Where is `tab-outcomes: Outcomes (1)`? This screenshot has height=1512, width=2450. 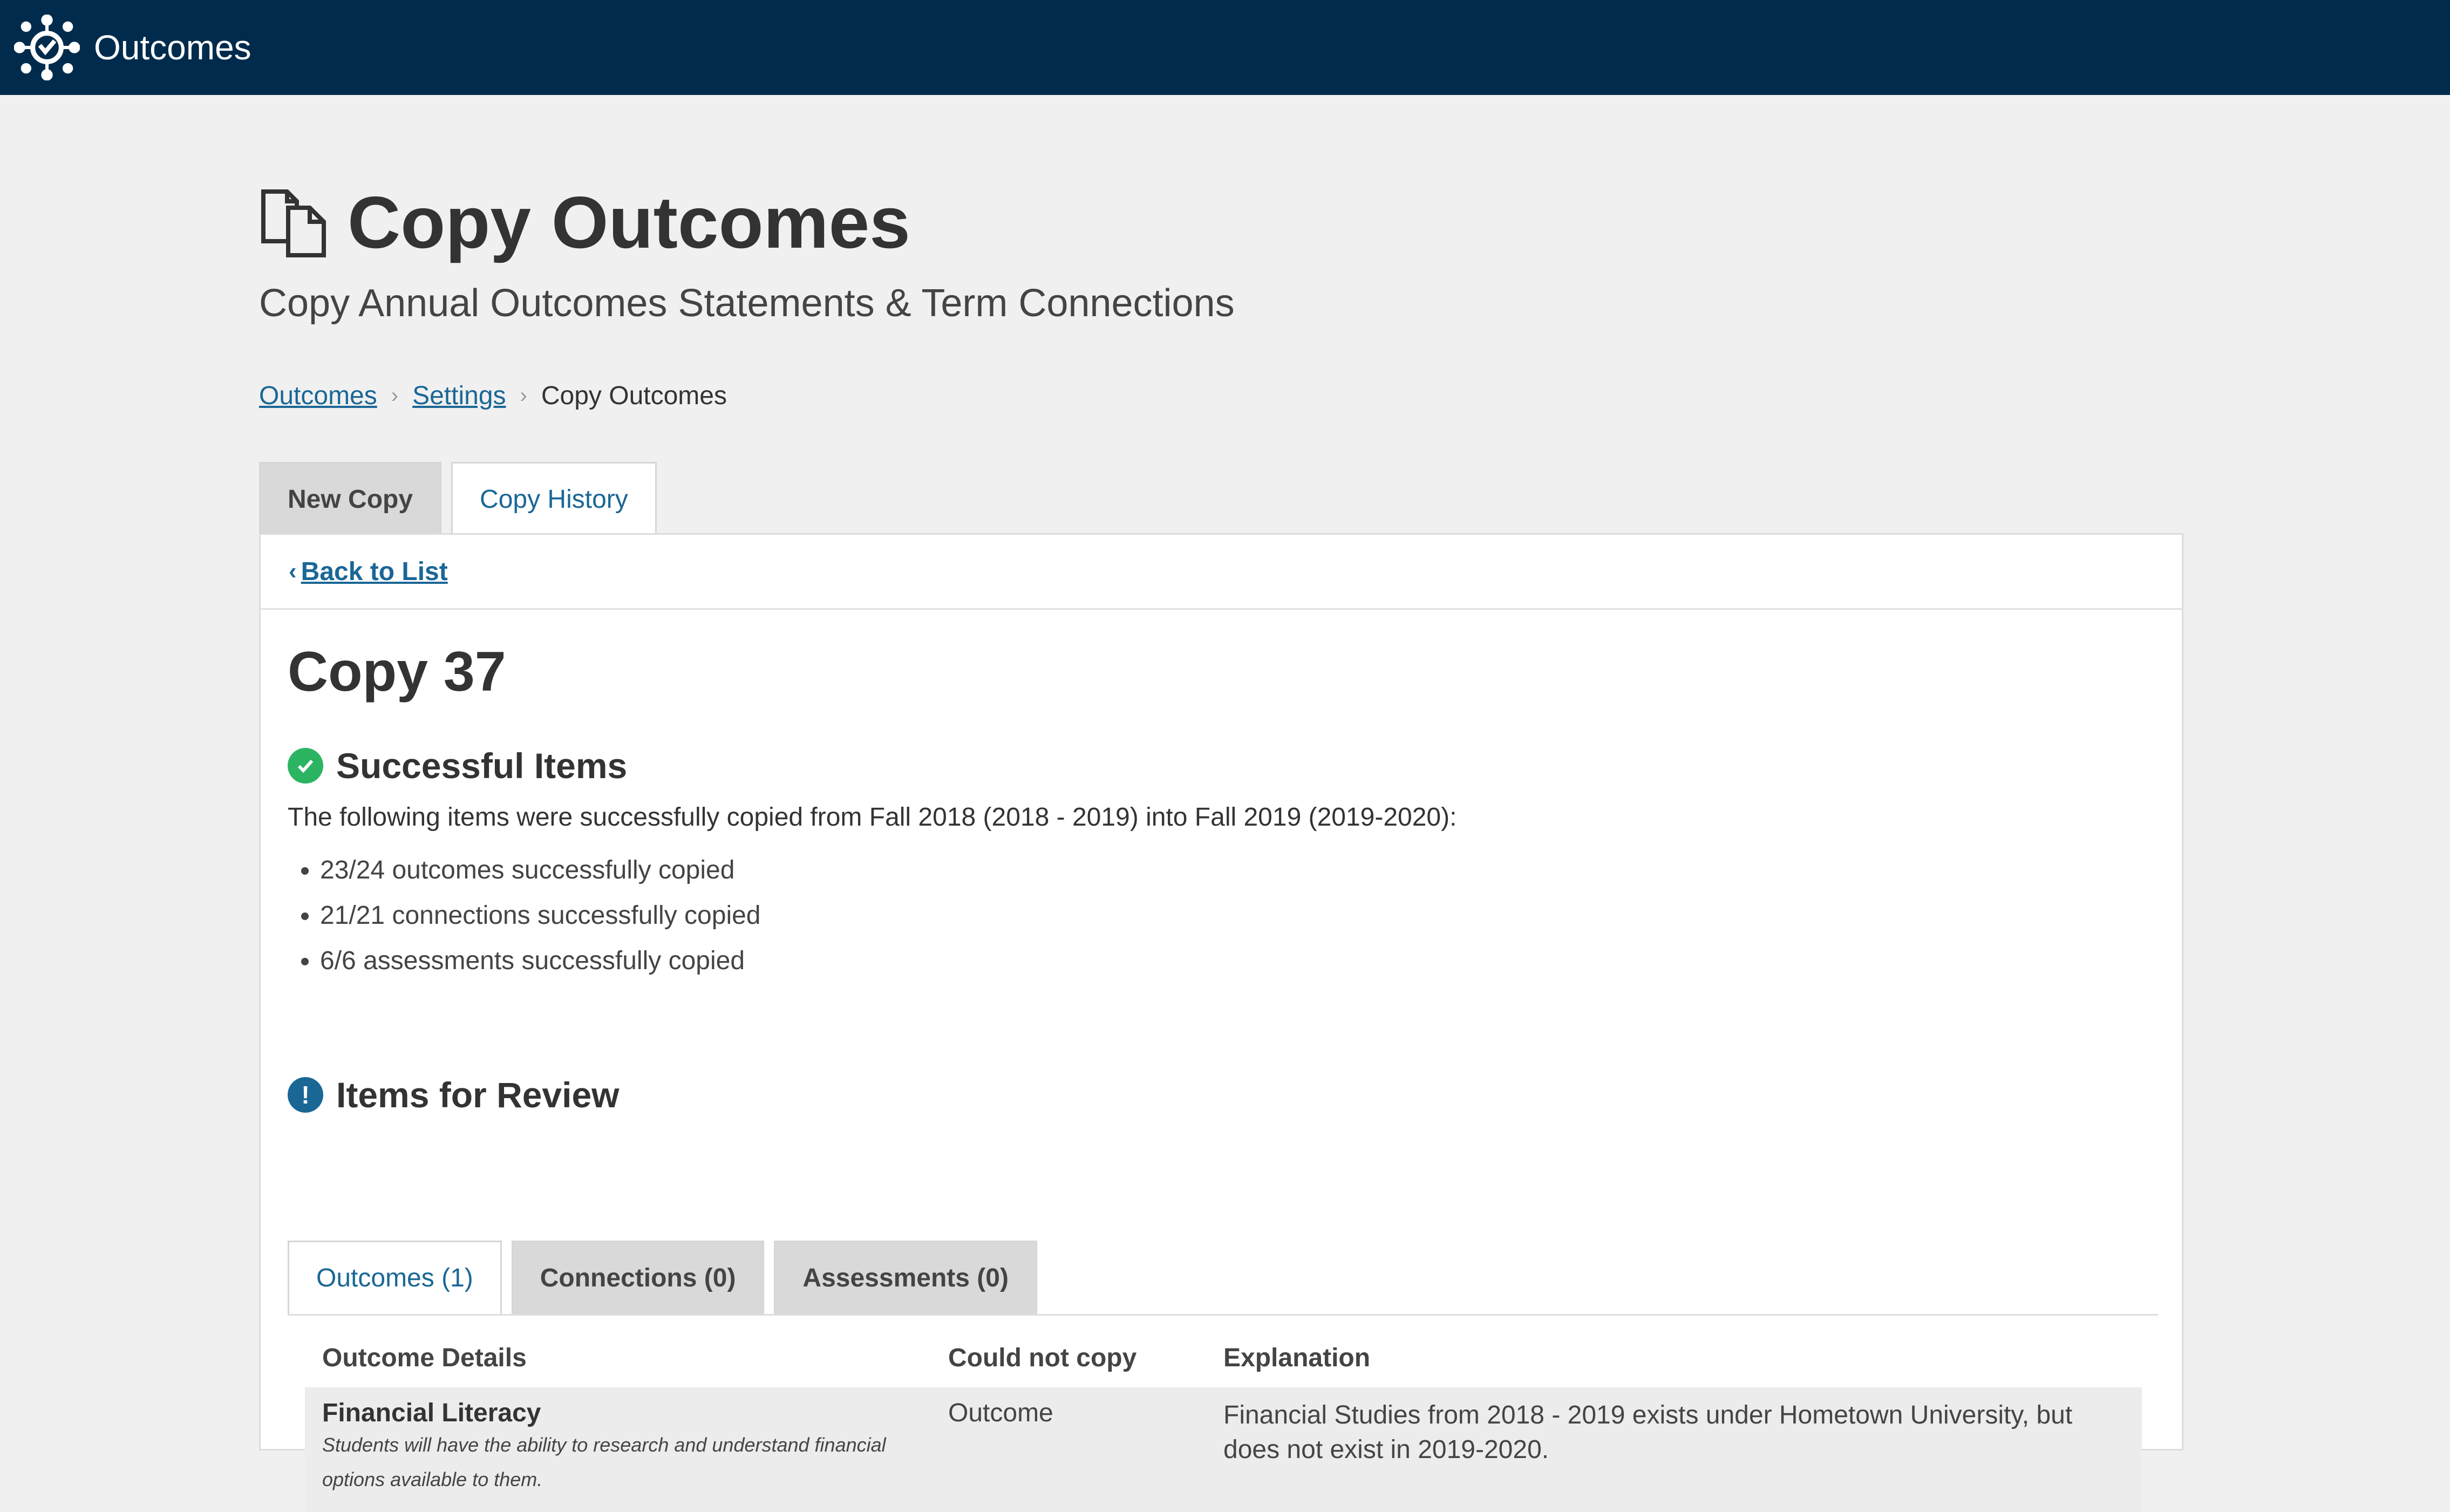
tab-outcomes: Outcomes (1) is located at coordinates (395, 1277).